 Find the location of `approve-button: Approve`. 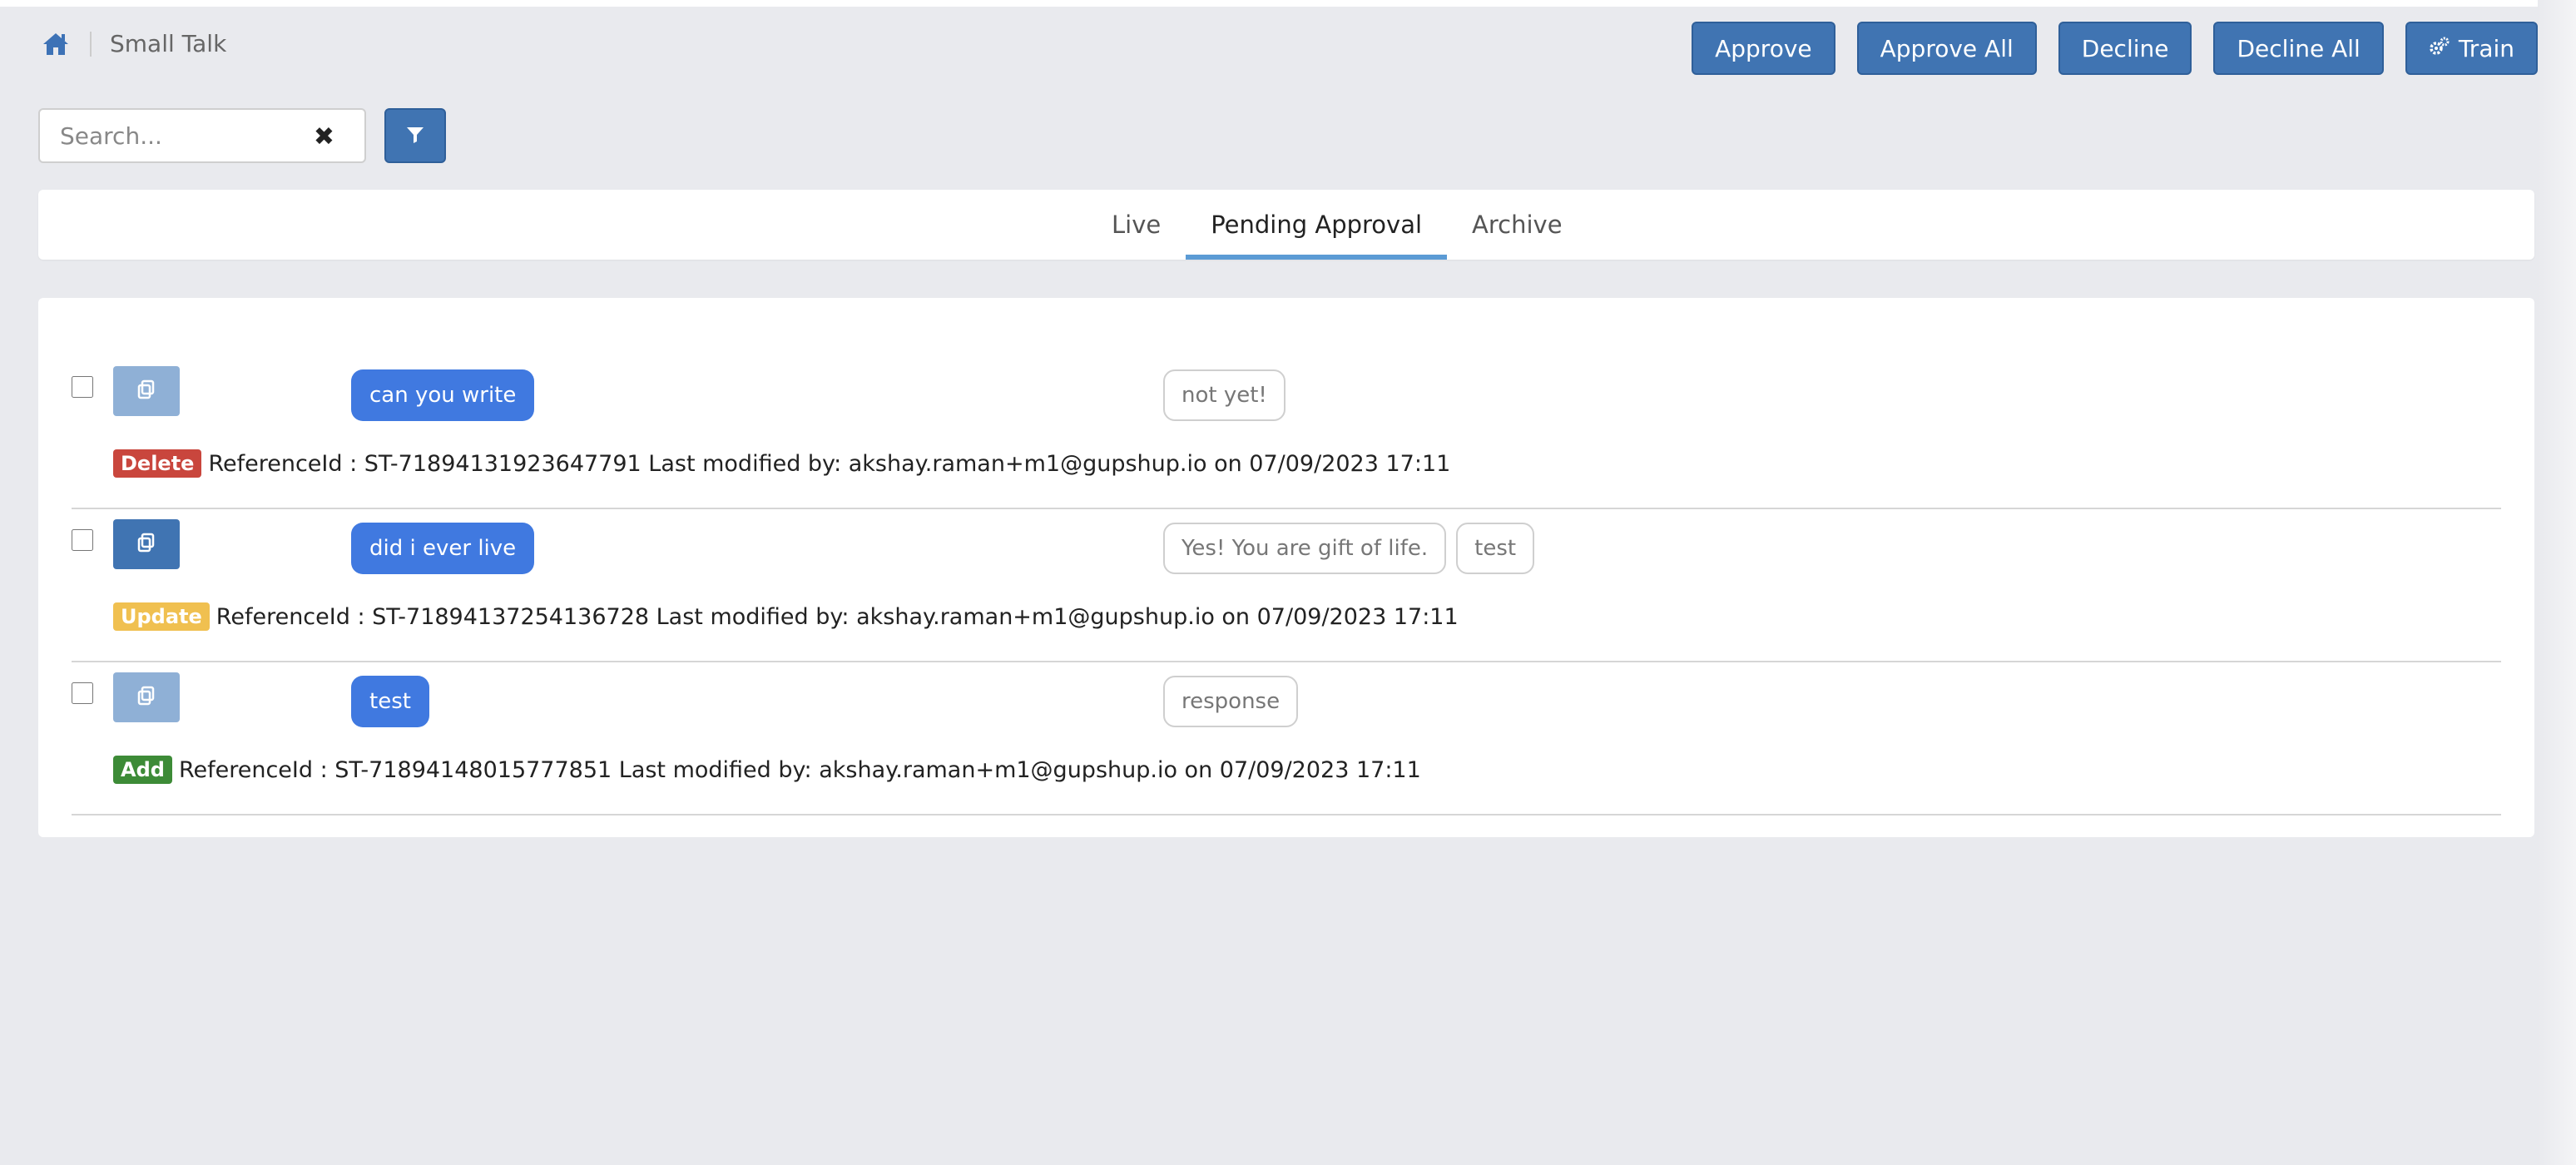

approve-button: Approve is located at coordinates (1764, 49).